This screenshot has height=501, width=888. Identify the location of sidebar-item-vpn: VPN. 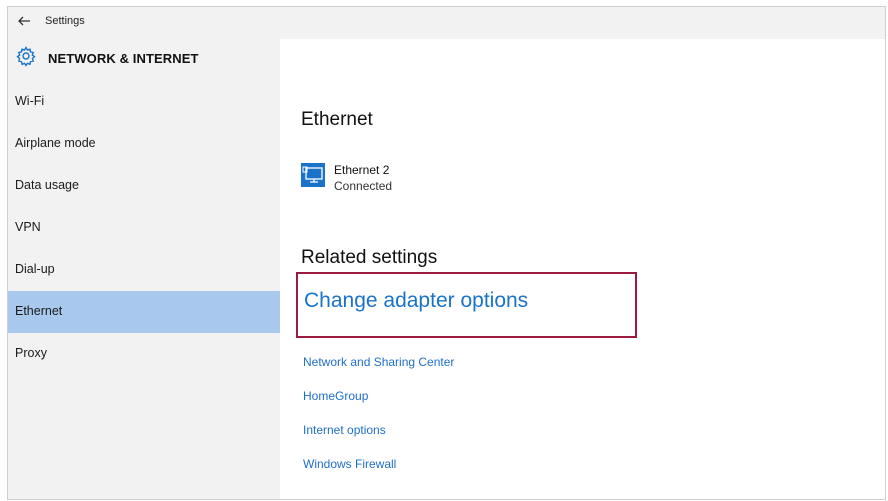
(144, 228).